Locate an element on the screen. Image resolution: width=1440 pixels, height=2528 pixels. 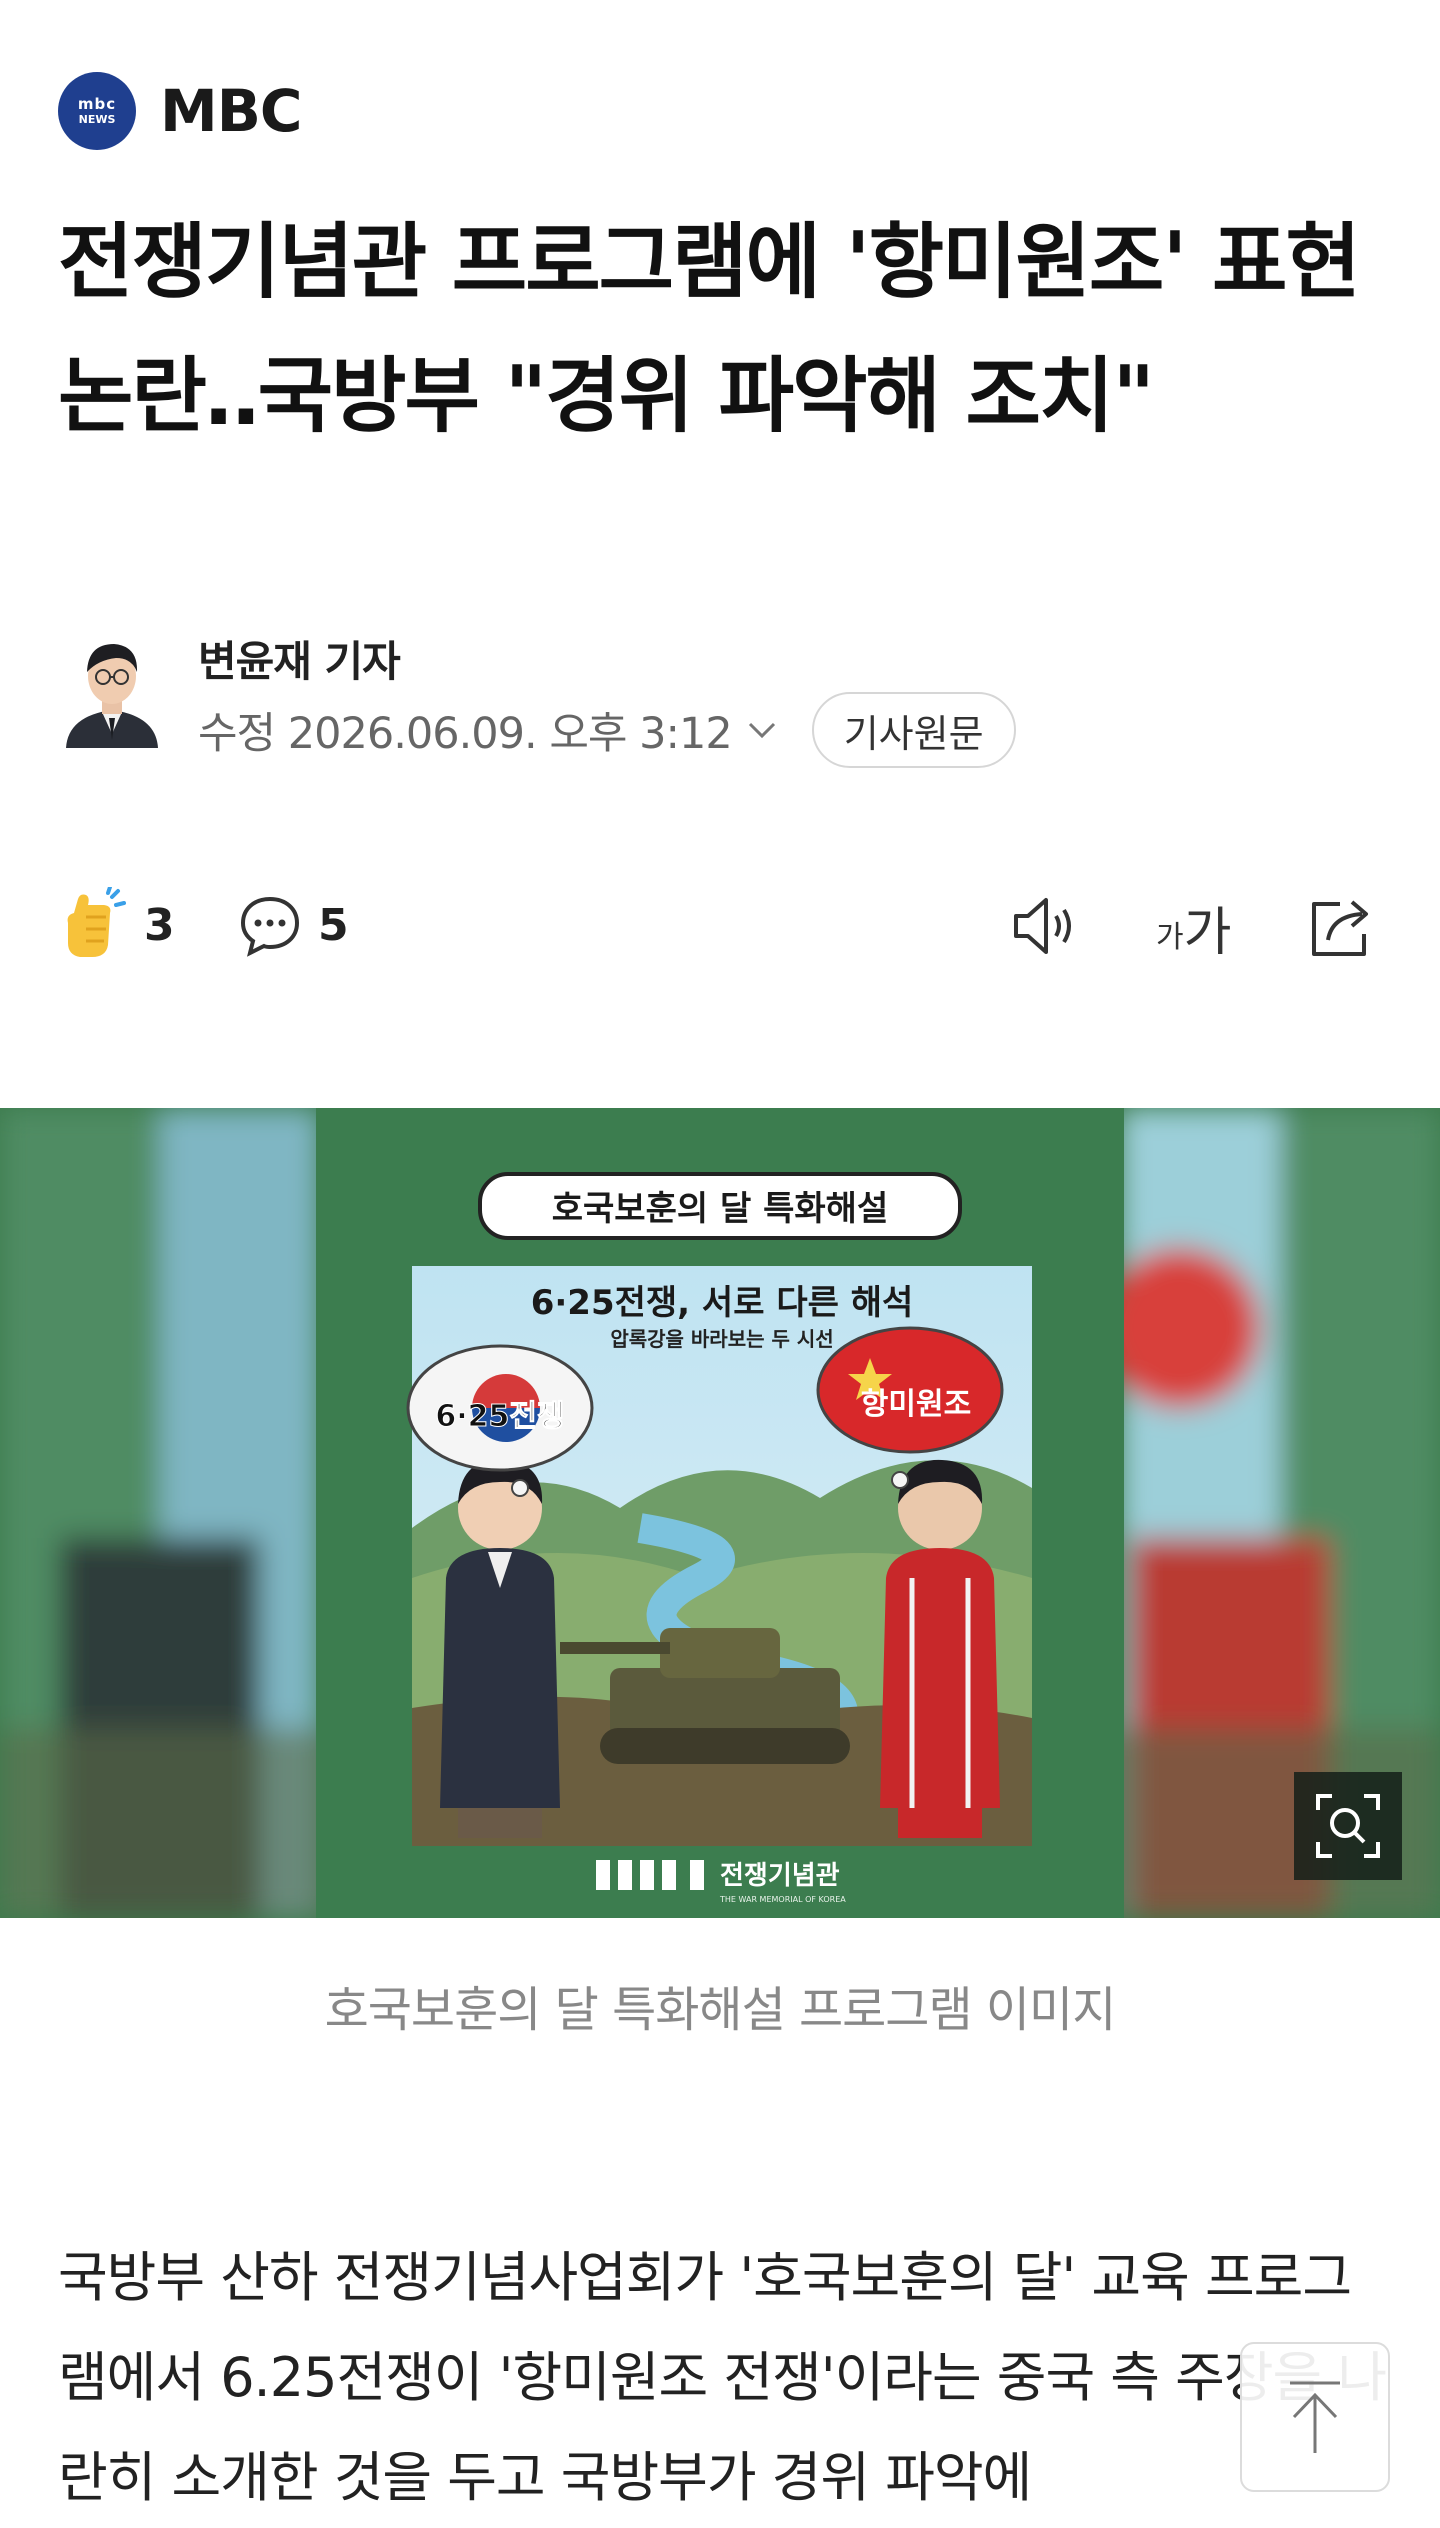
author-name: 변윤재 기자 is located at coordinates (299, 661).